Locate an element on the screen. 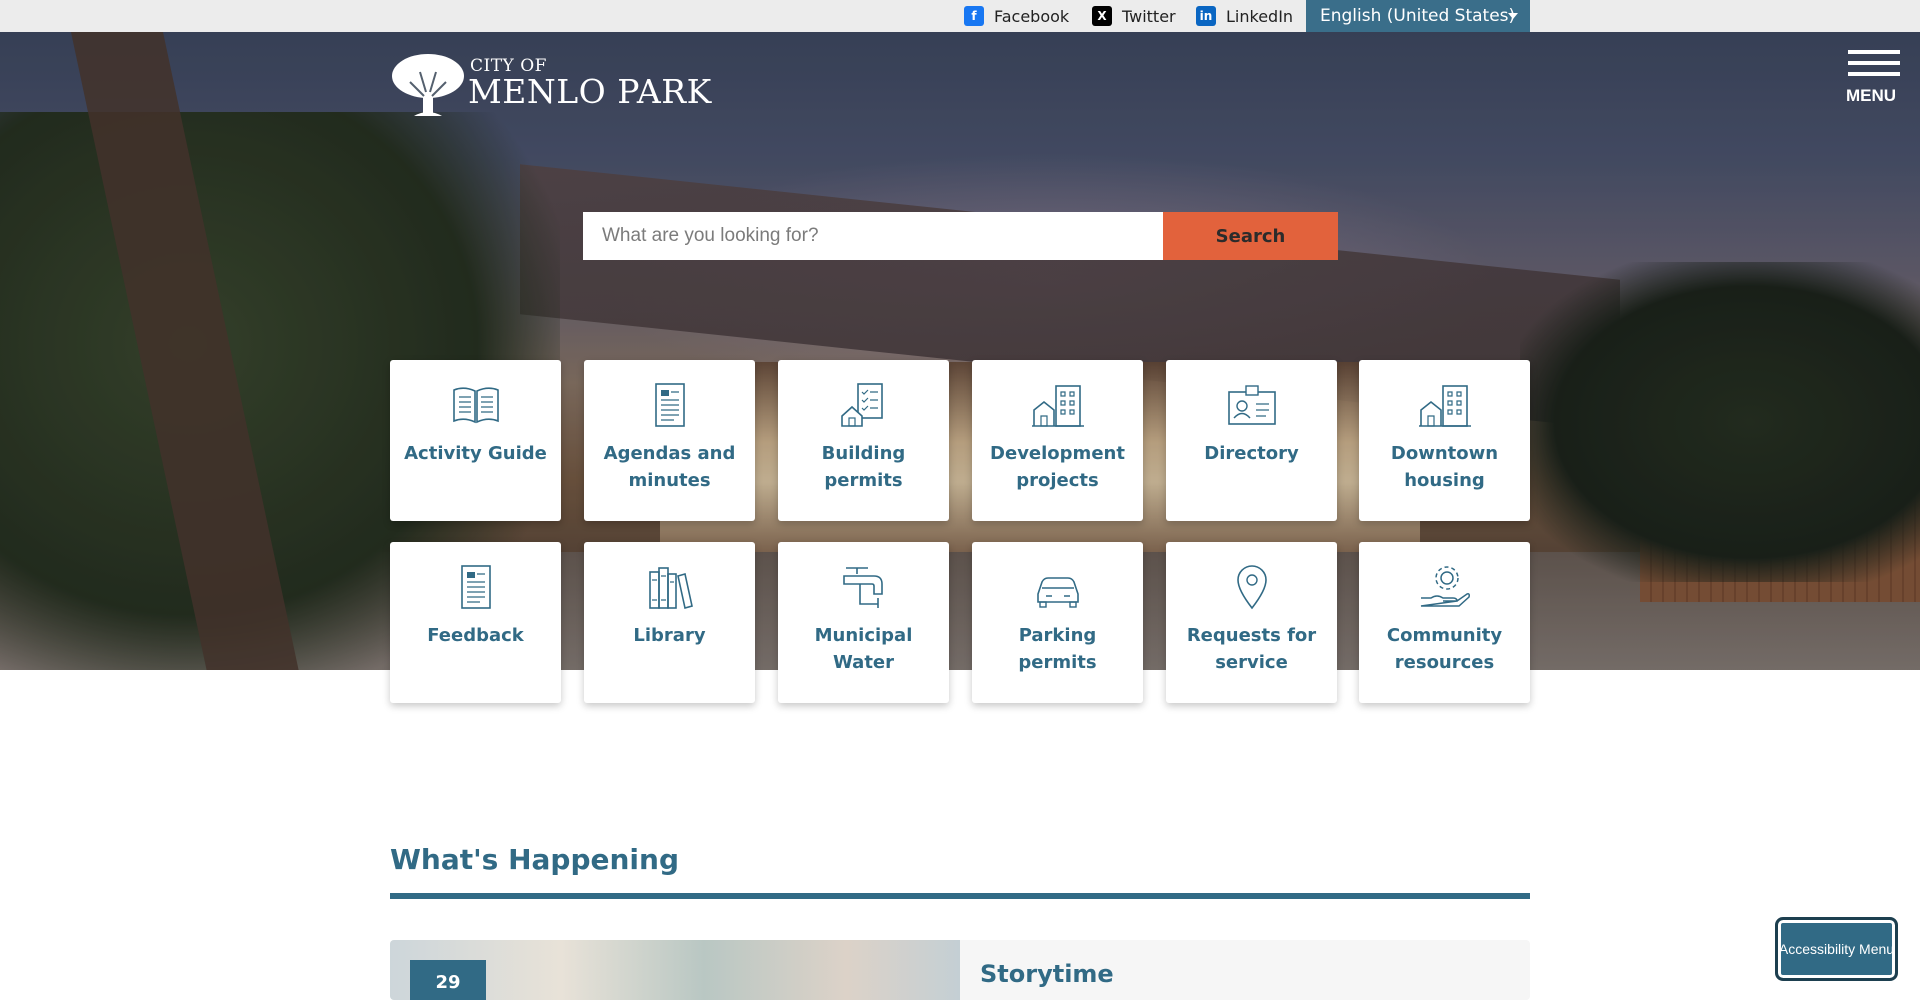 The image size is (1920, 1000). search-input is located at coordinates (873, 236).